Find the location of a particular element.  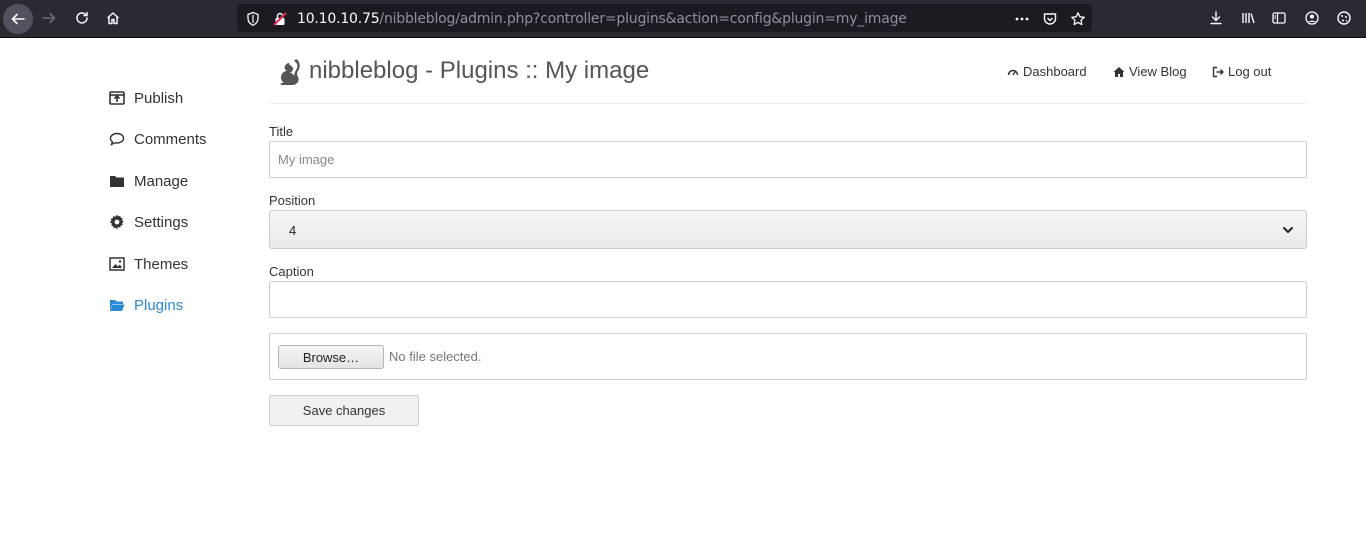

view-blog-link-label: View Blog is located at coordinates (1158, 71).